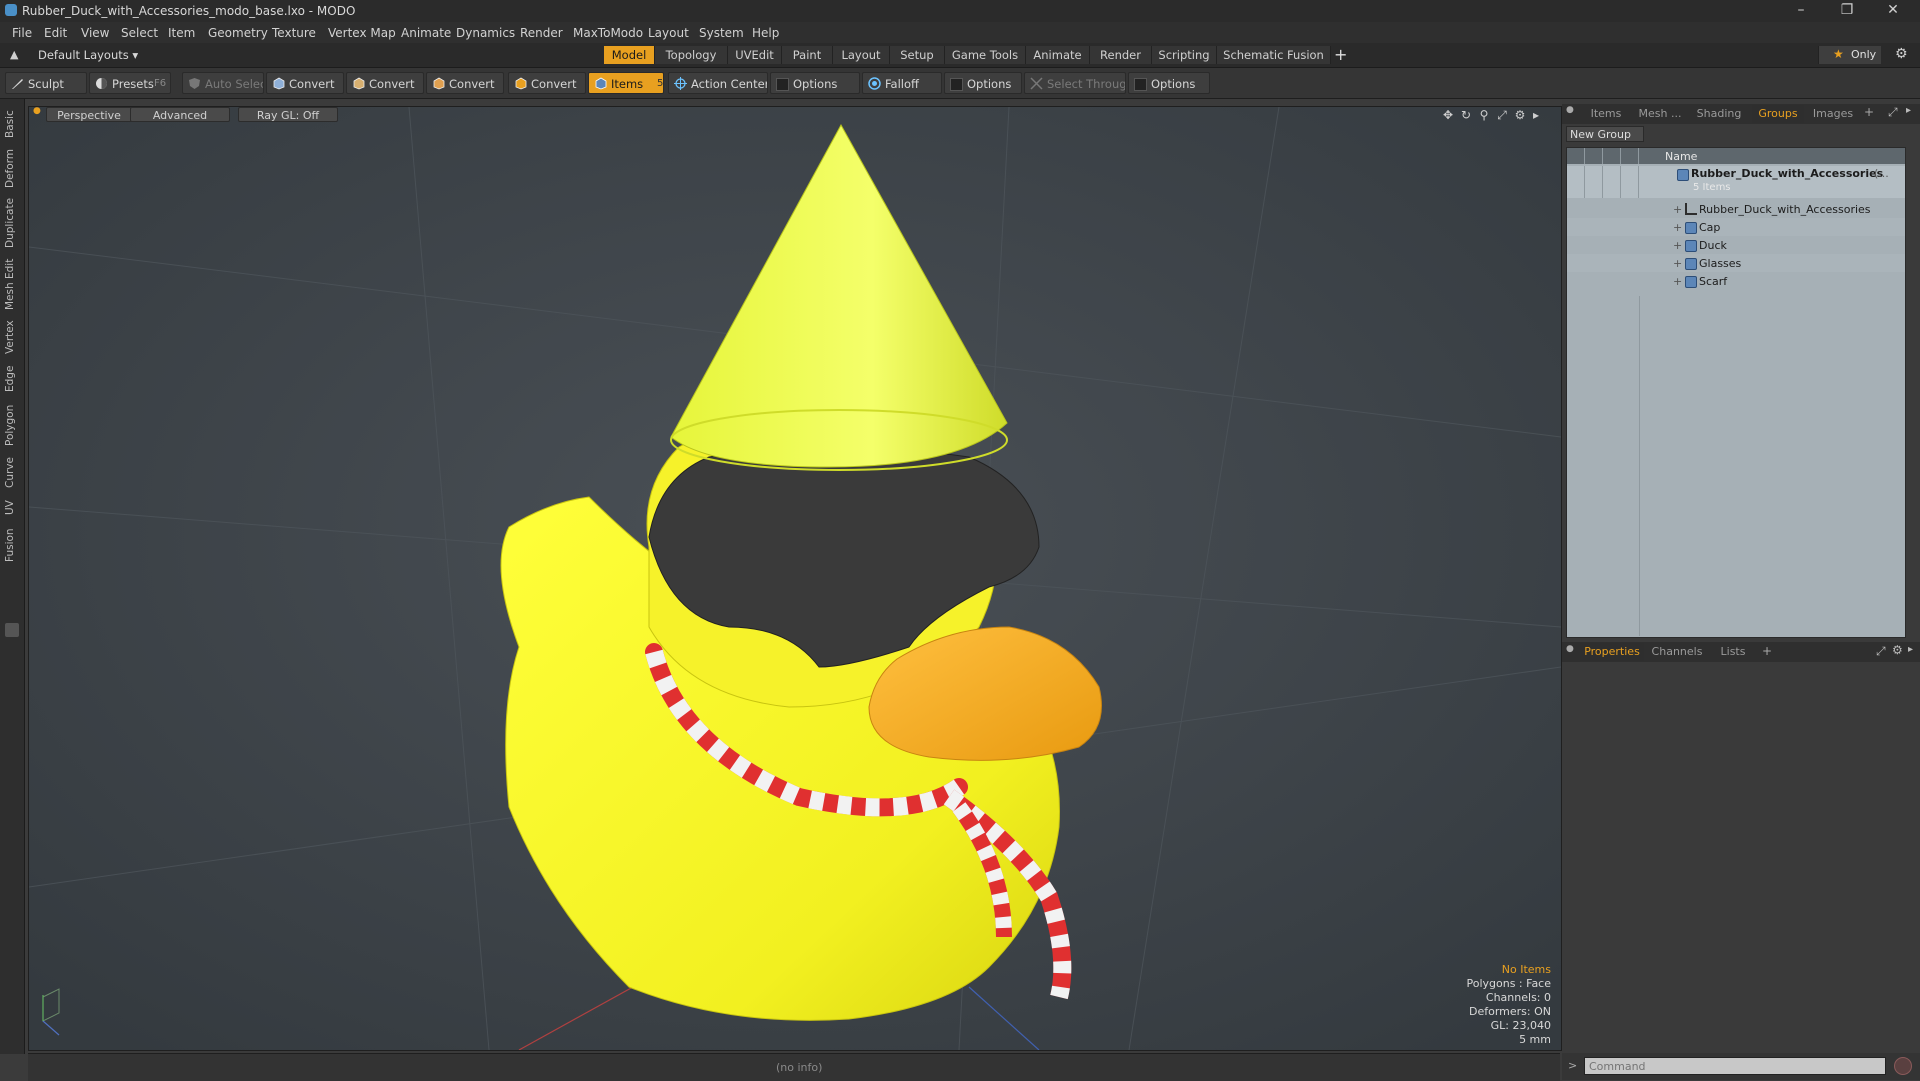  Describe the element at coordinates (130, 83) in the screenshot. I see `presets-button: Presets F6` at that location.